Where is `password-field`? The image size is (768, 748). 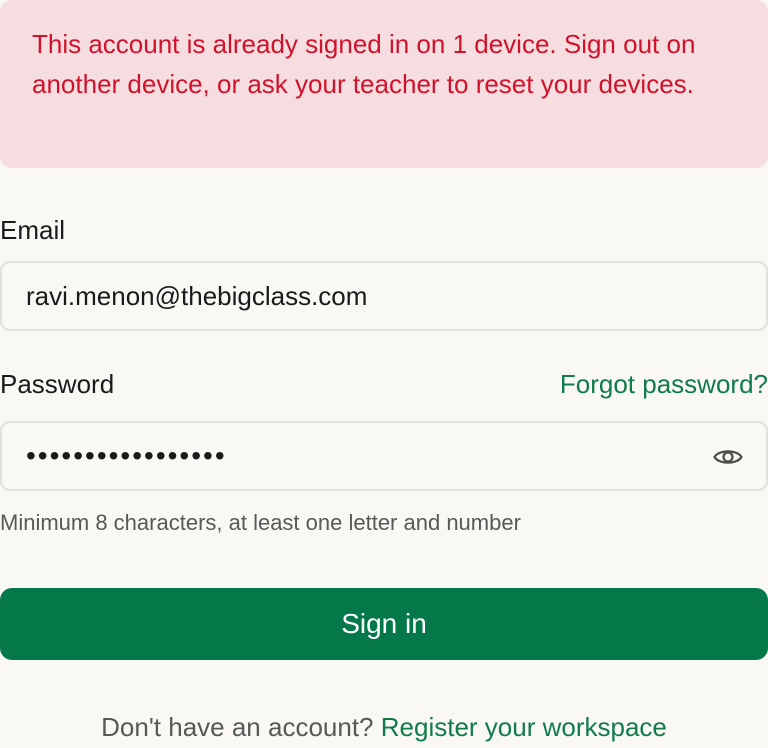
password-field is located at coordinates (356, 456).